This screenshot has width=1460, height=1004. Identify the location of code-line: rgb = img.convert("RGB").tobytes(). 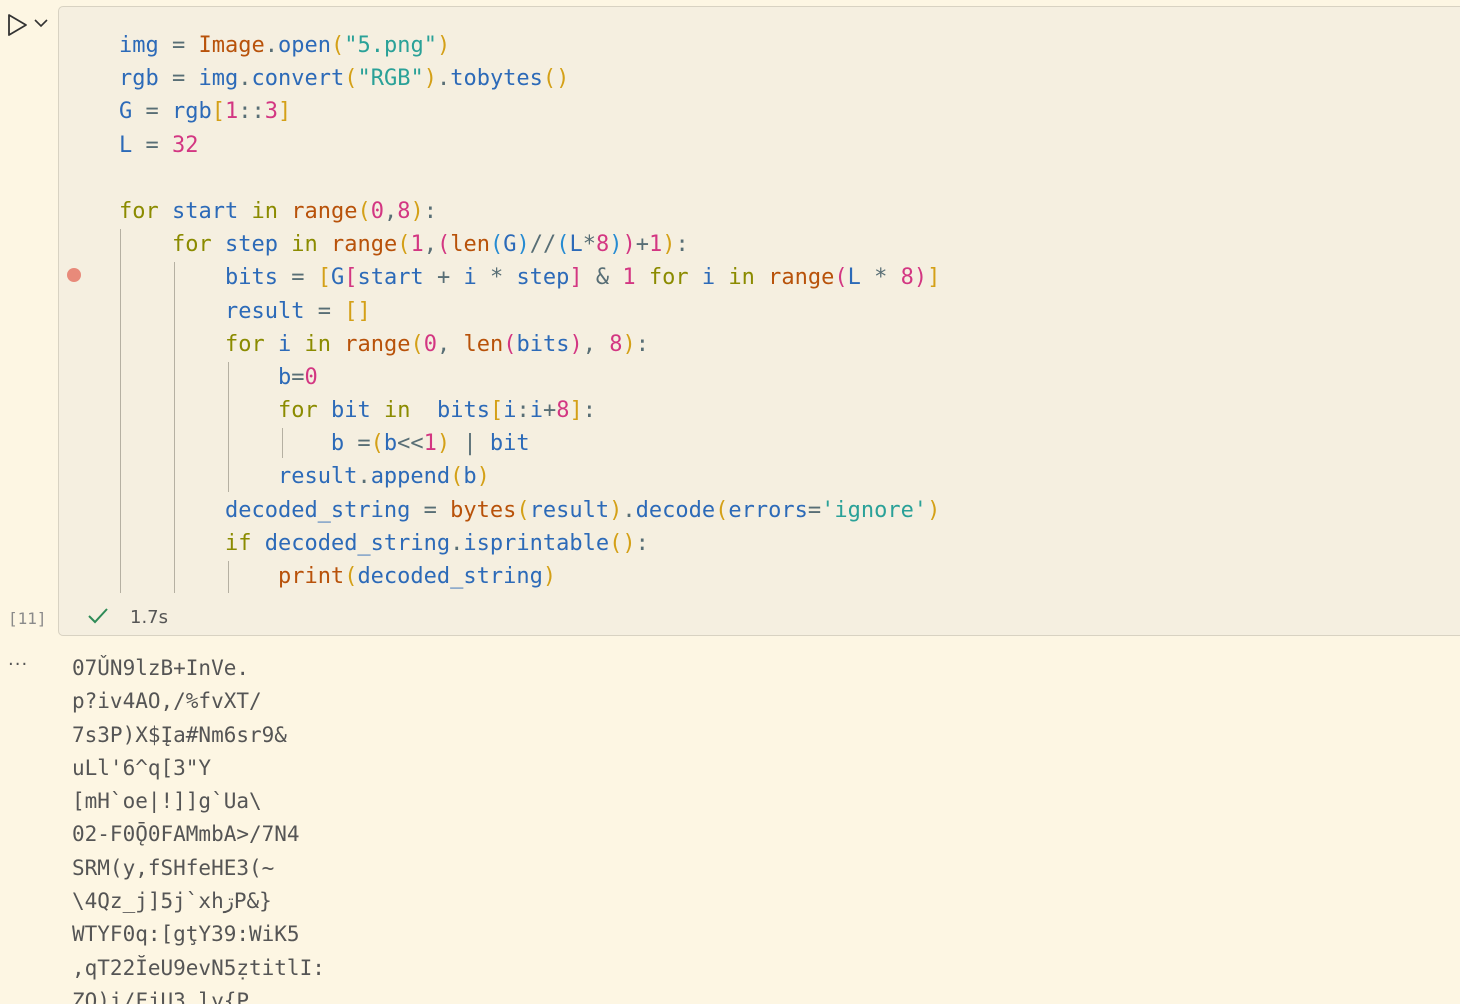
(529, 78).